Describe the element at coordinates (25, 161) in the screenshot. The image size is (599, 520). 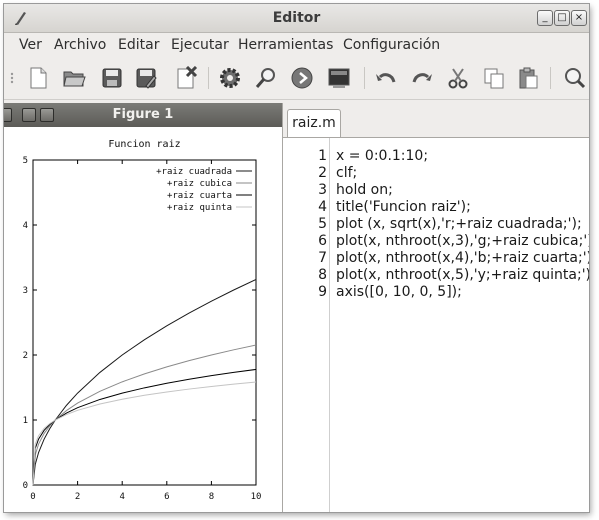
I see `y-tick-label: 5` at that location.